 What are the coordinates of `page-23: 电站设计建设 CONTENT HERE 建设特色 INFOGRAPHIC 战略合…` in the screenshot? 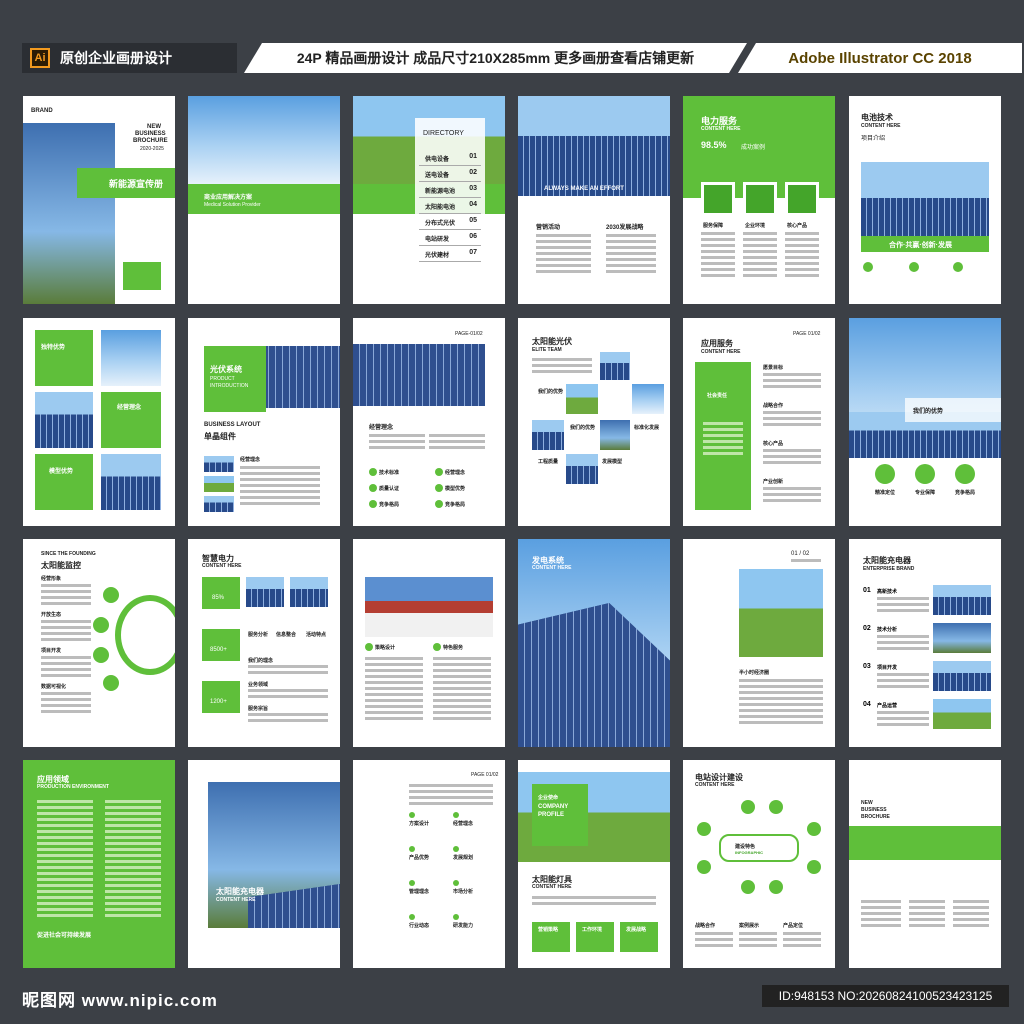 It's located at (759, 864).